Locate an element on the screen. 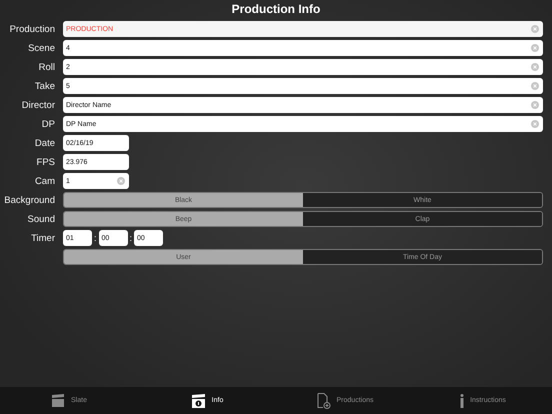 This screenshot has height=414, width=552. info-icon is located at coordinates (462, 401).